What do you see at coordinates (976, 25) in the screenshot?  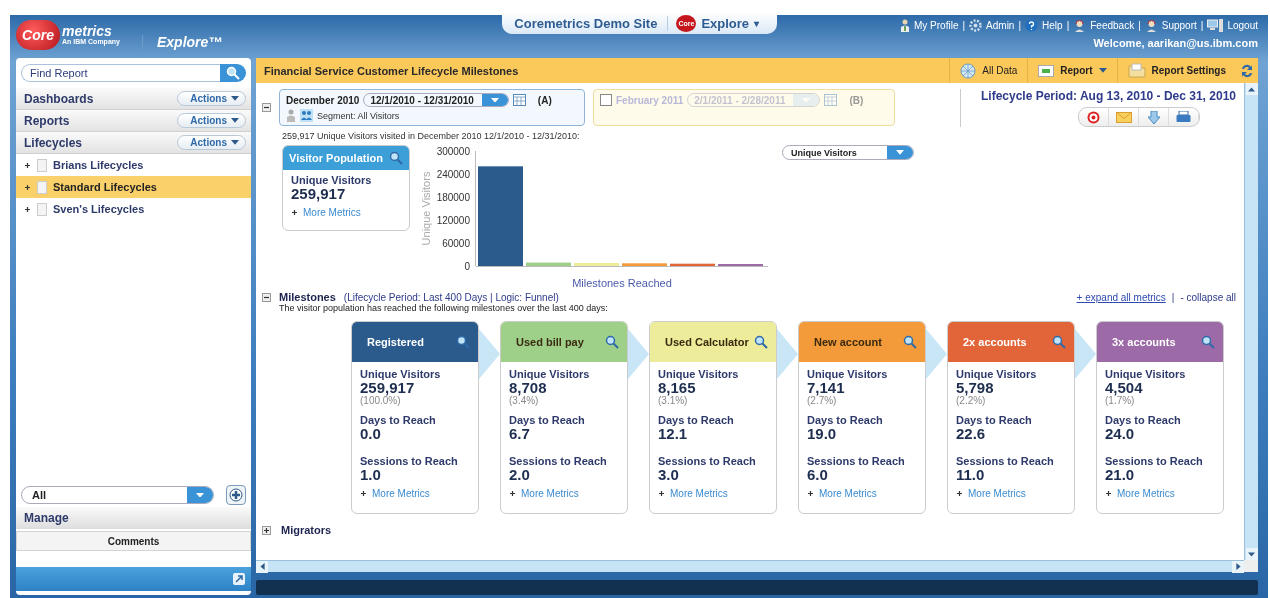 I see `gear-icon` at bounding box center [976, 25].